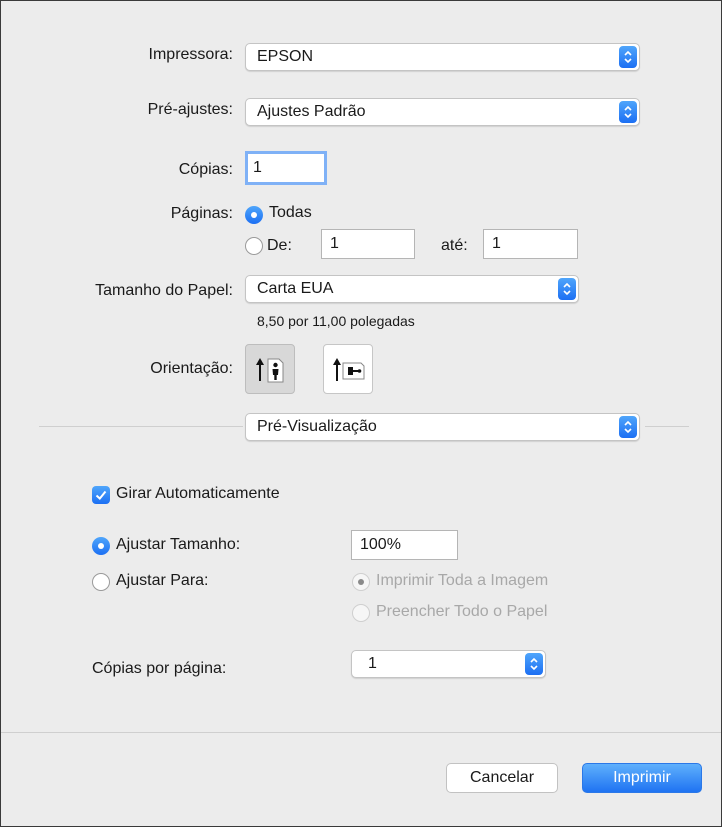  What do you see at coordinates (334, 243) in the screenshot?
I see `pages-from-value: 1` at bounding box center [334, 243].